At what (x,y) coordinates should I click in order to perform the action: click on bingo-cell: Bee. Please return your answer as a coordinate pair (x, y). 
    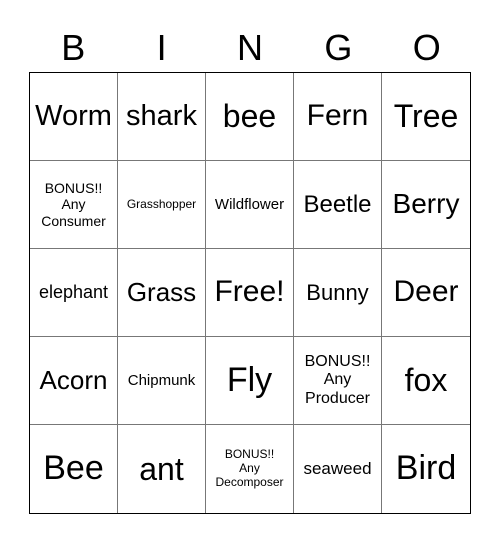
    Looking at the image, I should click on (74, 469).